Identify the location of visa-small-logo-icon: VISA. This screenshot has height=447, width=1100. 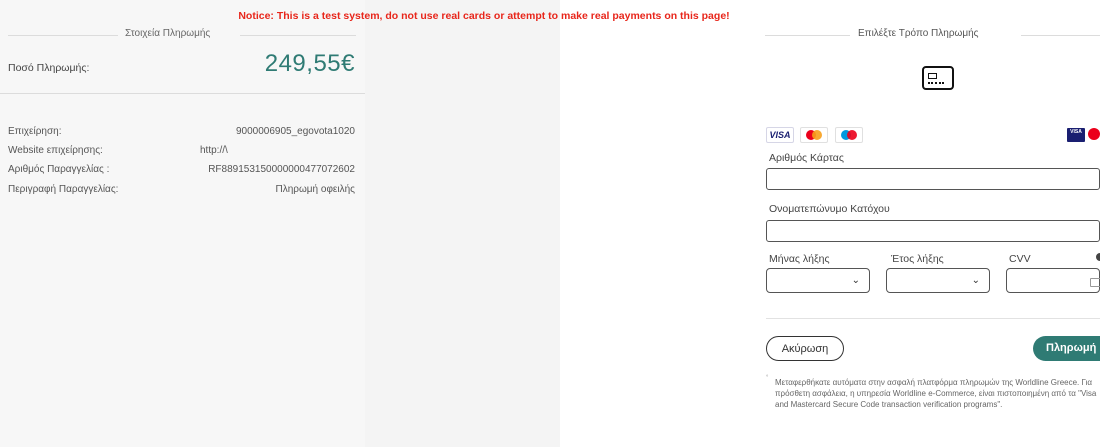
(1076, 135).